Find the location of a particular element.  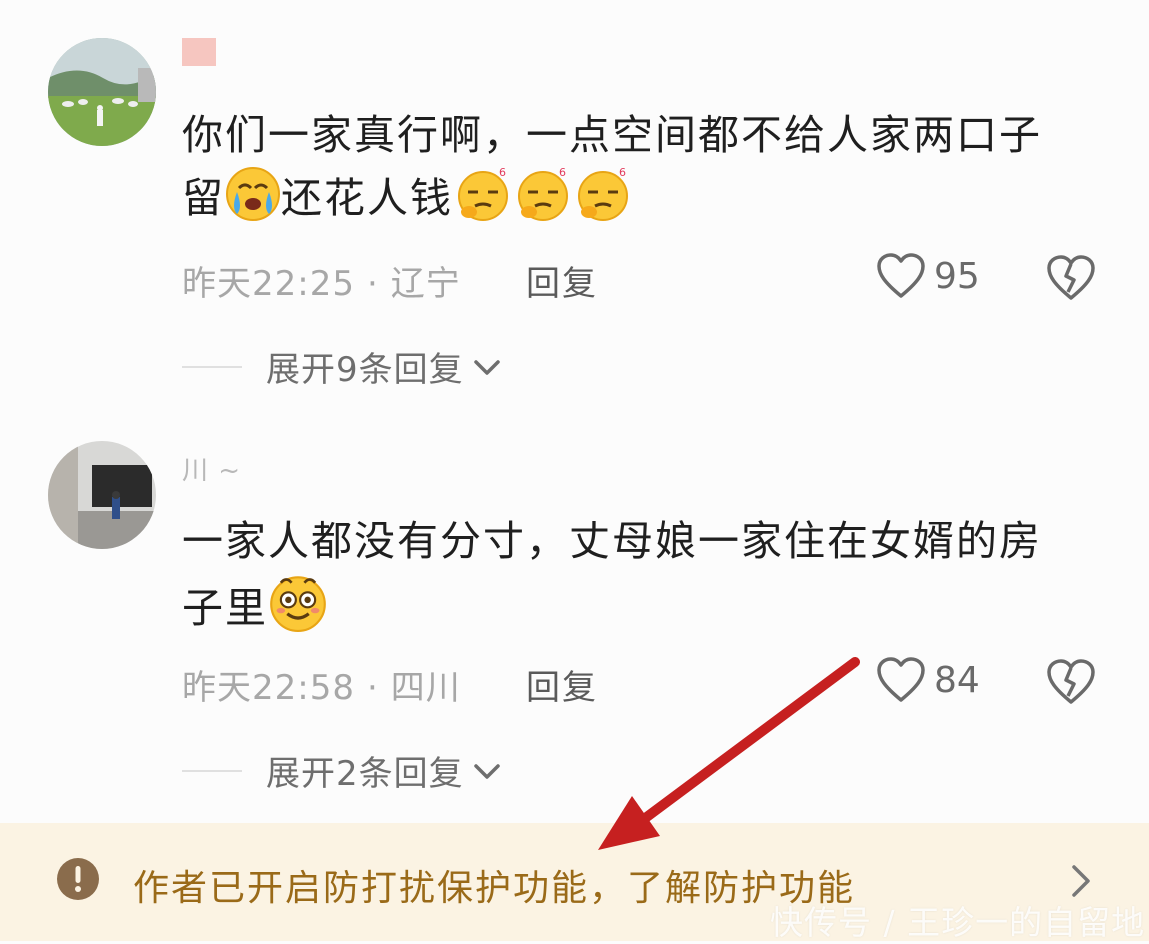

smiling-emoji is located at coordinates (298, 604).